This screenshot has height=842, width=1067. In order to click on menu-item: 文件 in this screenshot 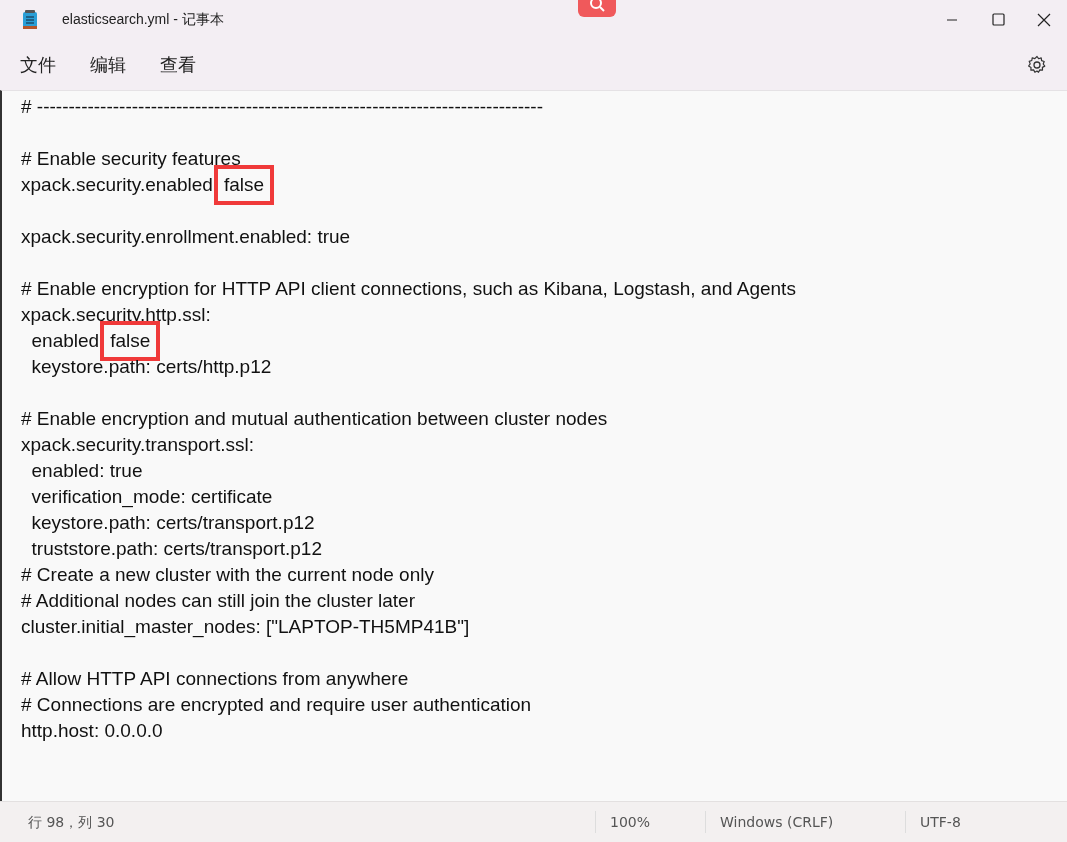, I will do `click(38, 65)`.